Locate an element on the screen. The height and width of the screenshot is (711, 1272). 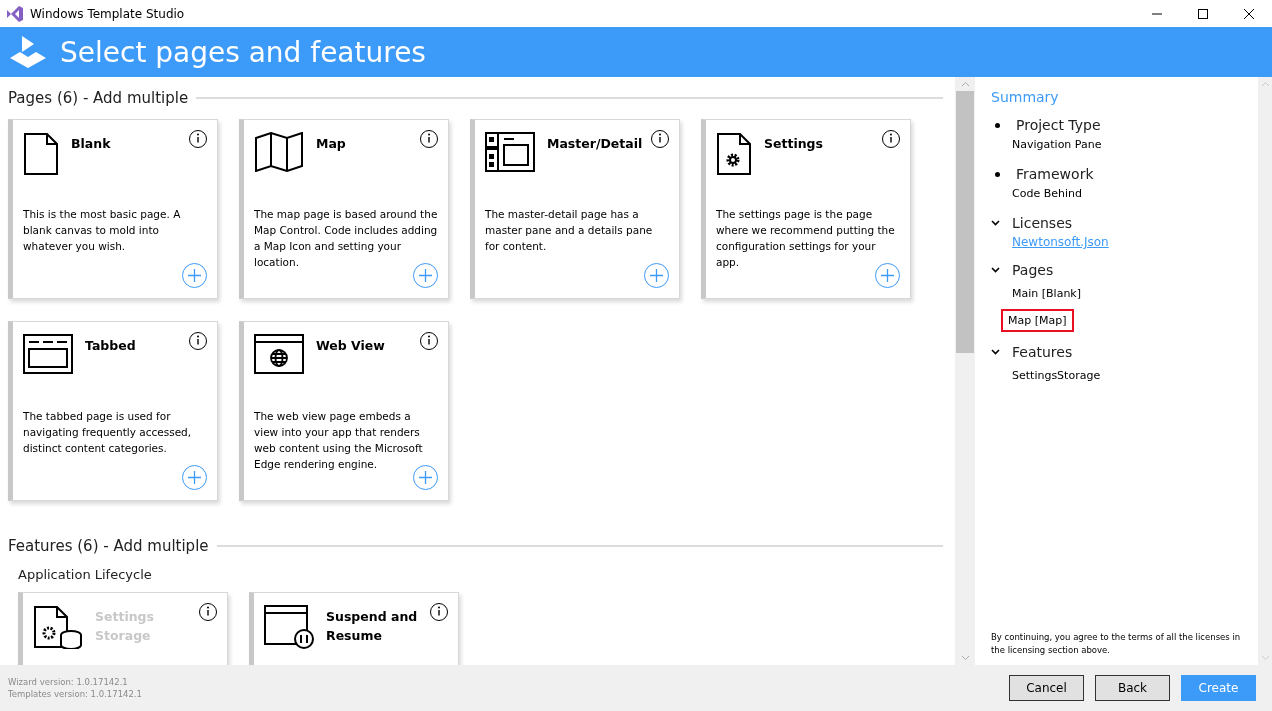
page-card: Settings The settings page is the page where we recommend putting the configuration settings for your app. is located at coordinates (806, 209).